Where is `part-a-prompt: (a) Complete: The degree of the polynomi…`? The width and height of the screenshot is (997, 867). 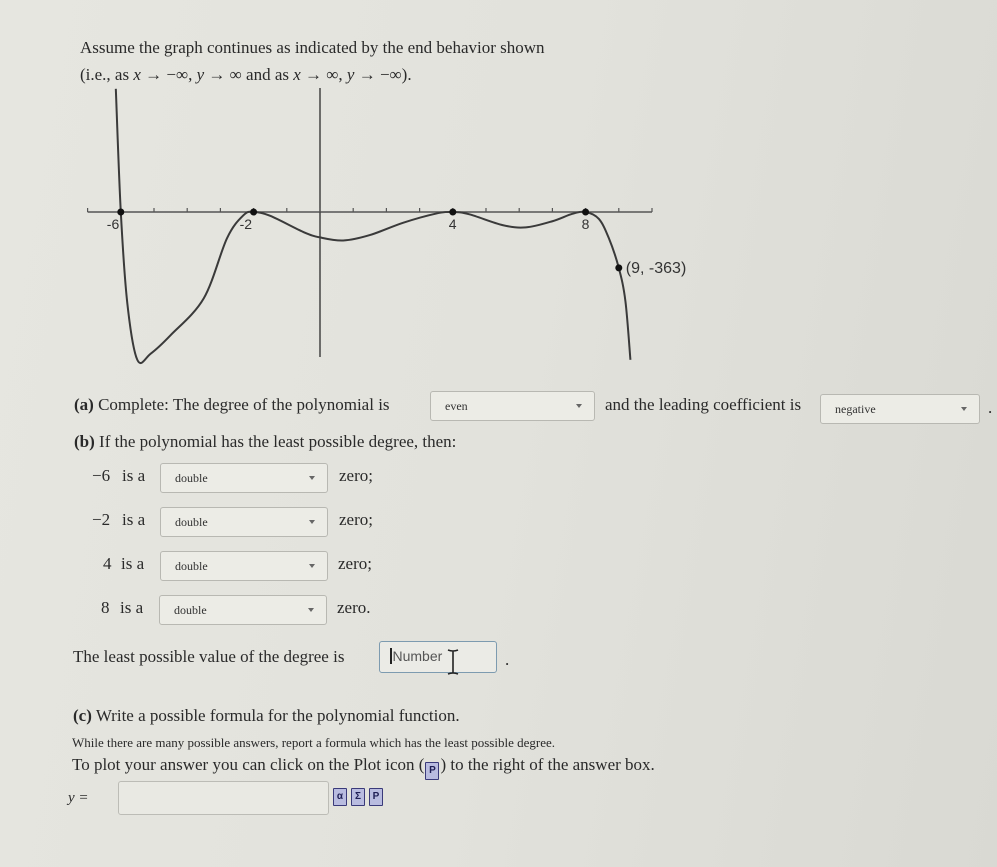
part-a-prompt: (a) Complete: The degree of the polynomi… is located at coordinates (232, 405).